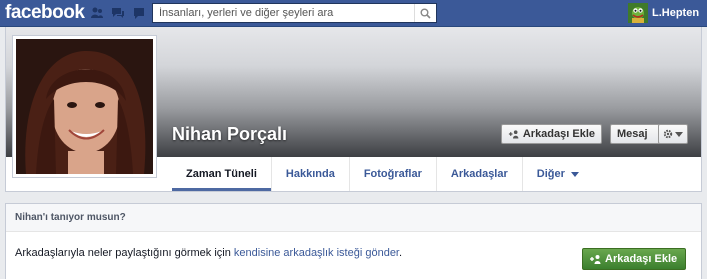 This screenshot has width=707, height=279. I want to click on user-menu: L.Hepten, so click(663, 13).